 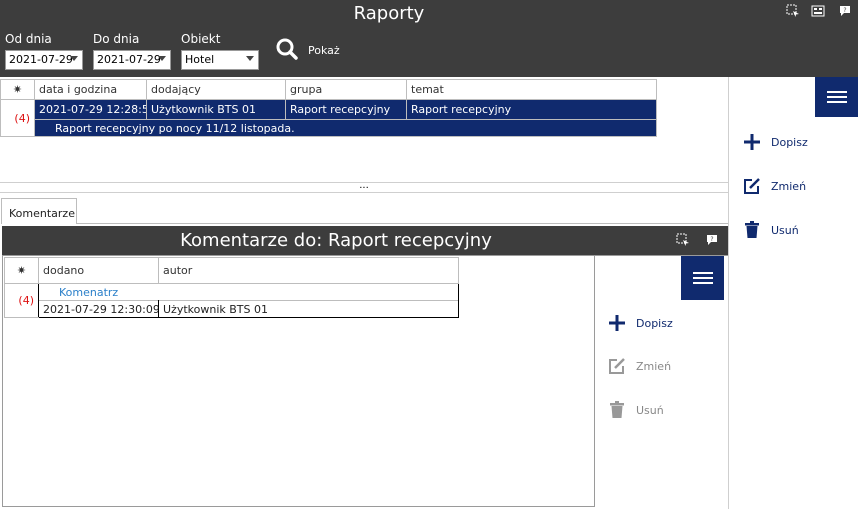 I want to click on table-row-meta: 2021-07-29 12:30:09 Użytkownik BTS 01, so click(x=232, y=309).